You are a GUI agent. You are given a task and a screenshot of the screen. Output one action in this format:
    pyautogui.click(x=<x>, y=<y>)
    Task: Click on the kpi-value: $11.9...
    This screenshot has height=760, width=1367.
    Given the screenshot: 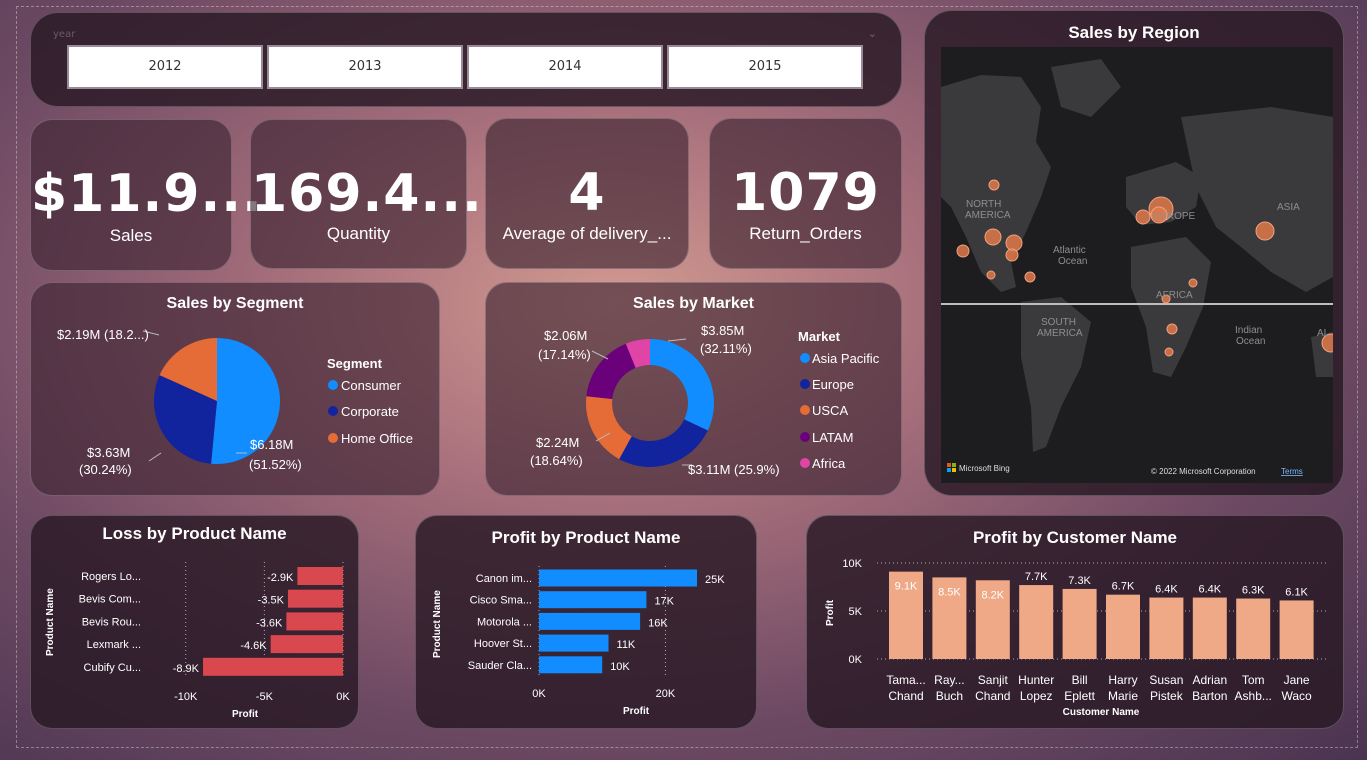 What is the action you would take?
    pyautogui.click(x=147, y=194)
    